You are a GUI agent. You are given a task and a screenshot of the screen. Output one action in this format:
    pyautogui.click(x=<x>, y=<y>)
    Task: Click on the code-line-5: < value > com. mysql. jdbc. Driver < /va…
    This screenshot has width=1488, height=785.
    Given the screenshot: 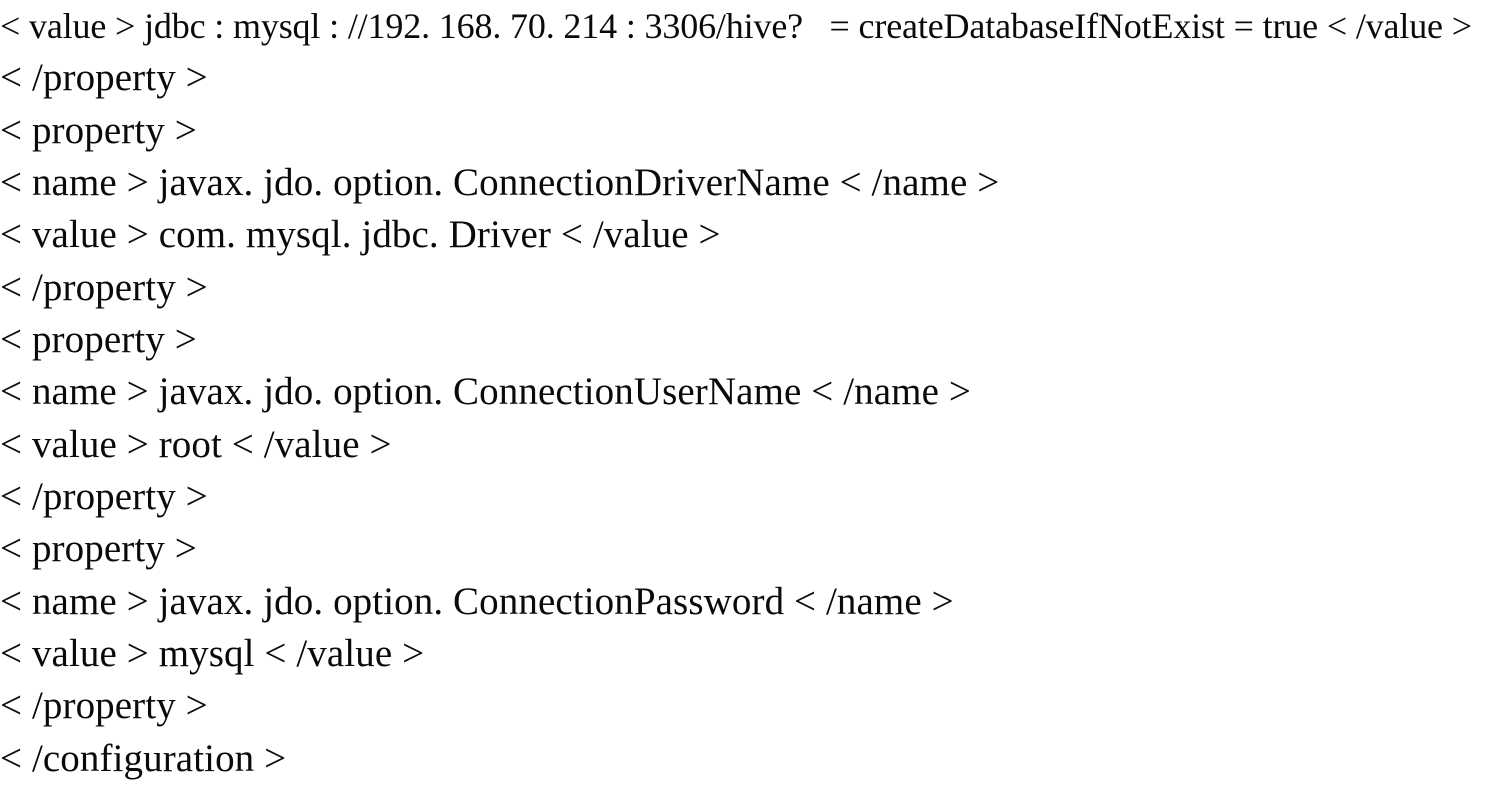 What is the action you would take?
    pyautogui.click(x=360, y=234)
    